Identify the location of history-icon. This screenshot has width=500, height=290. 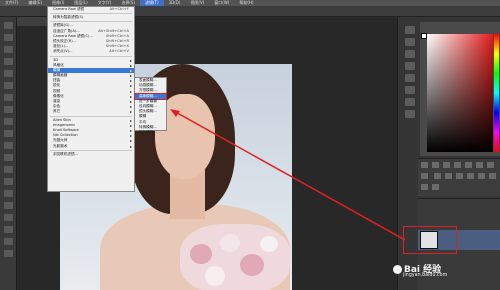
(410, 30).